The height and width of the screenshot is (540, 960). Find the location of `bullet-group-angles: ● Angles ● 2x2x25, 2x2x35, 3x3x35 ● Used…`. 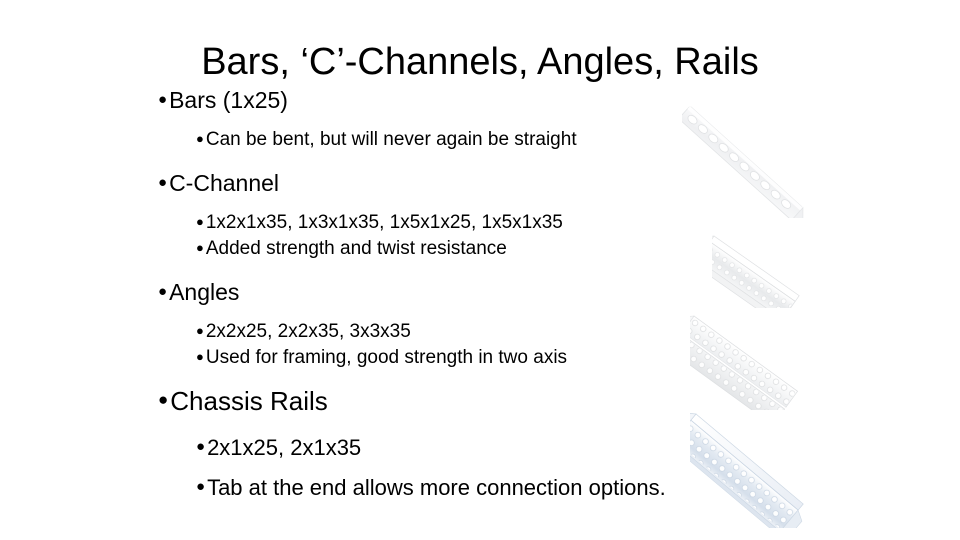

bullet-group-angles: ● Angles ● 2x2x25, 2x2x35, 3x3x35 ● Used… is located at coordinates (430, 324).